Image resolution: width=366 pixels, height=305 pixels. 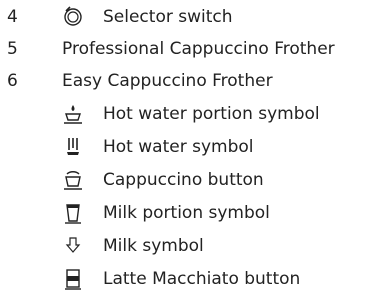 I want to click on hot-water-portion-icon, so click(x=72, y=114).